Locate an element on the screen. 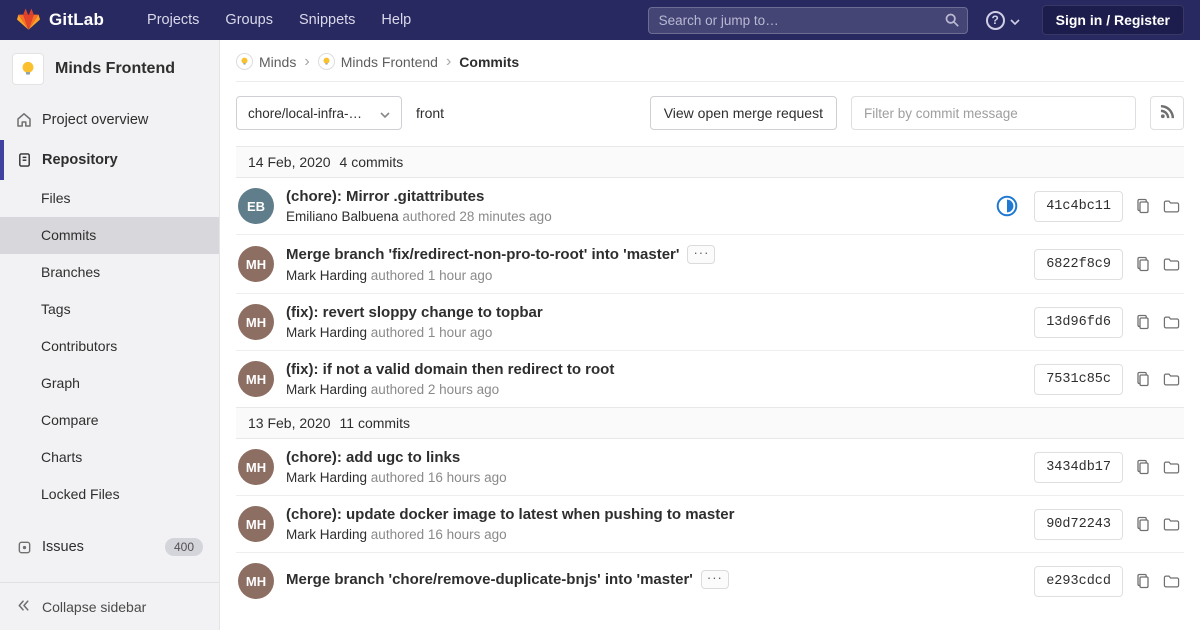 This screenshot has width=1200, height=630. issues-count-badge: 400 is located at coordinates (183, 547).